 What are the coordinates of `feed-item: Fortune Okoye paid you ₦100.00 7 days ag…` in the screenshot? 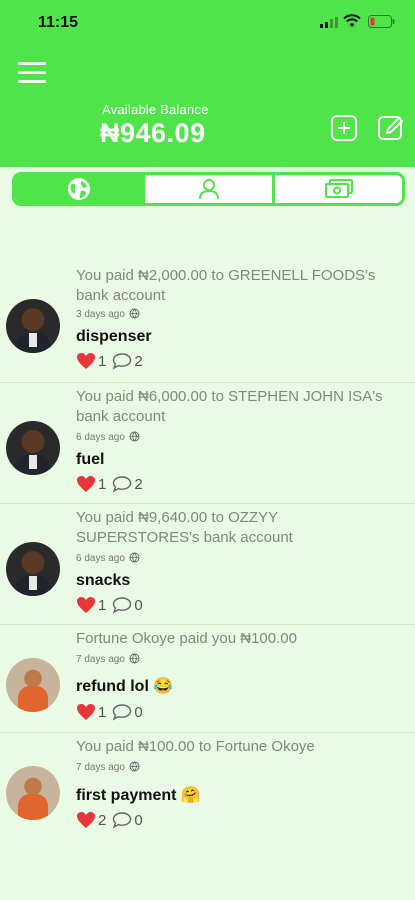 It's located at (207, 679).